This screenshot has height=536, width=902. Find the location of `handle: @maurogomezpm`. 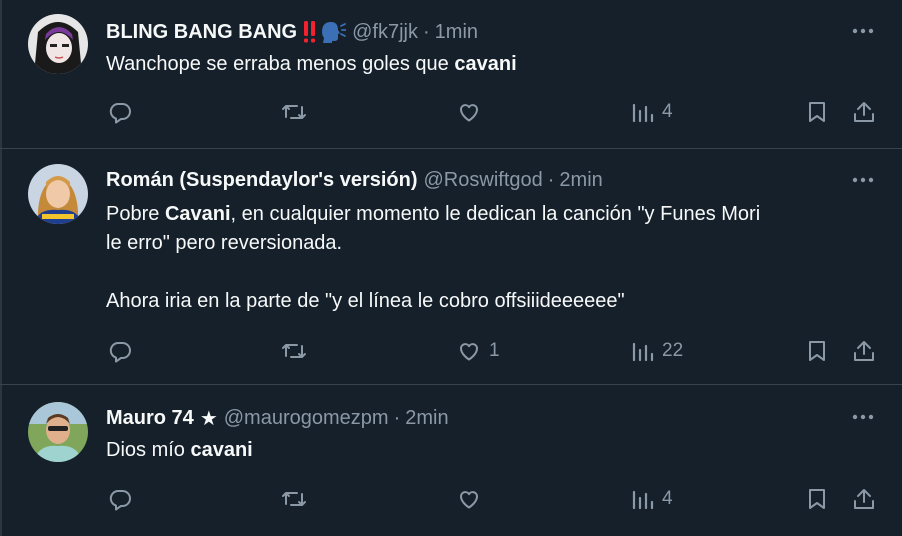

handle: @maurogomezpm is located at coordinates (306, 418).